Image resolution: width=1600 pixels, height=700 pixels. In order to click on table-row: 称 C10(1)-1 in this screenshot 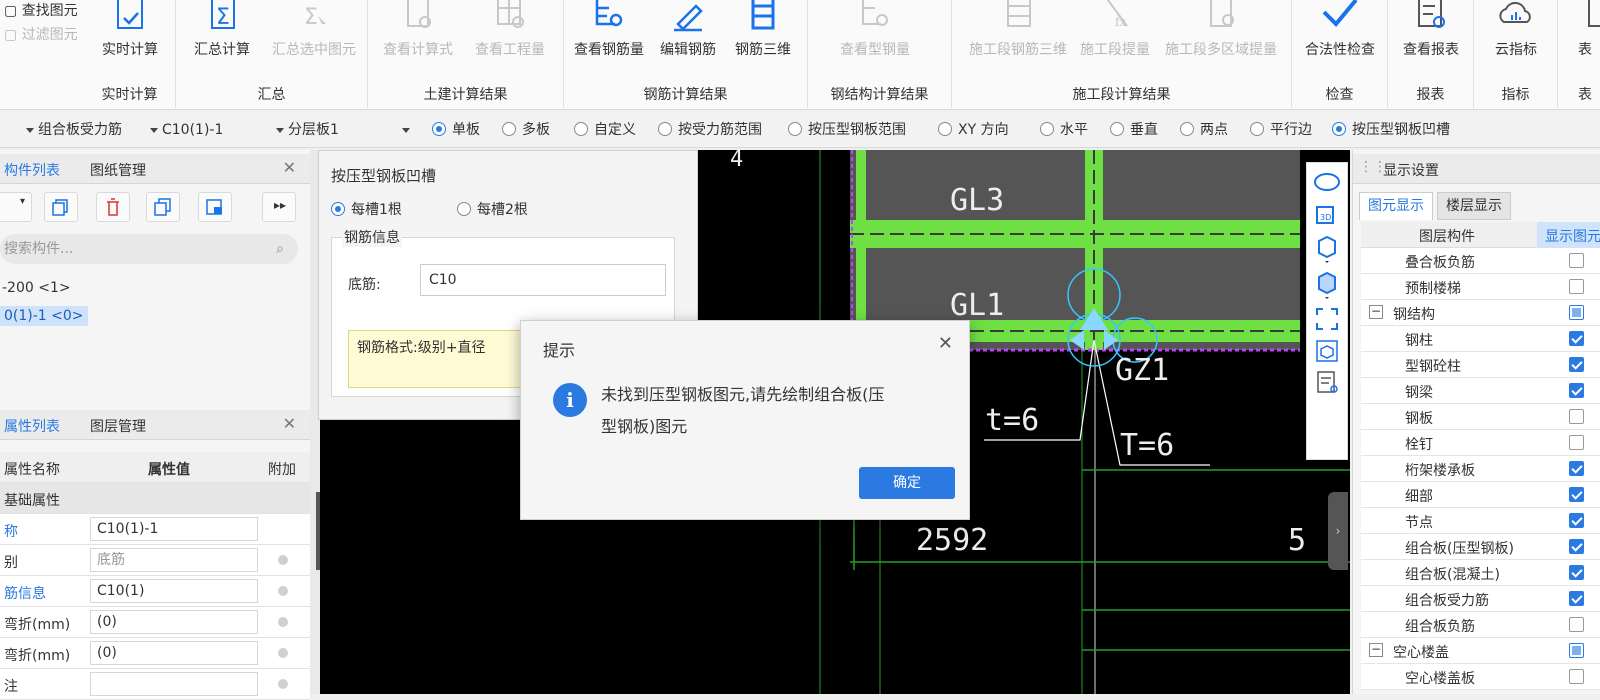, I will do `click(155, 529)`.